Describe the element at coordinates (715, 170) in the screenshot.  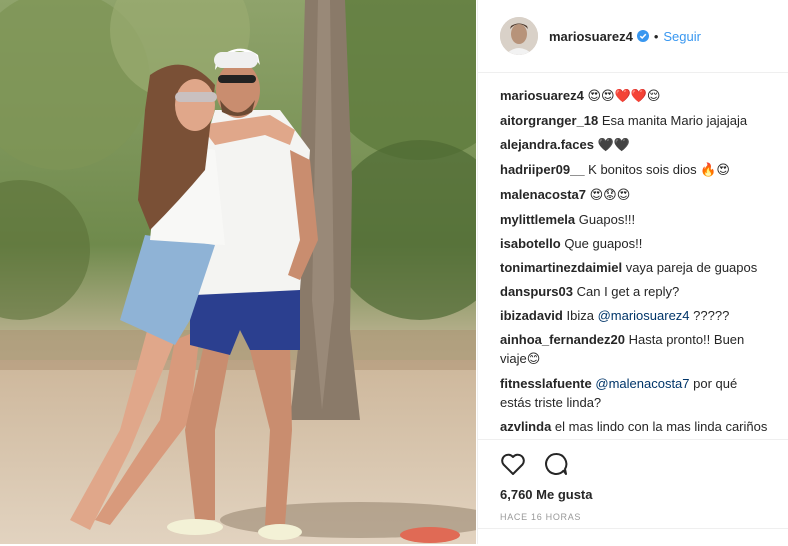
I see `comment-emoji: 🔥😍` at that location.